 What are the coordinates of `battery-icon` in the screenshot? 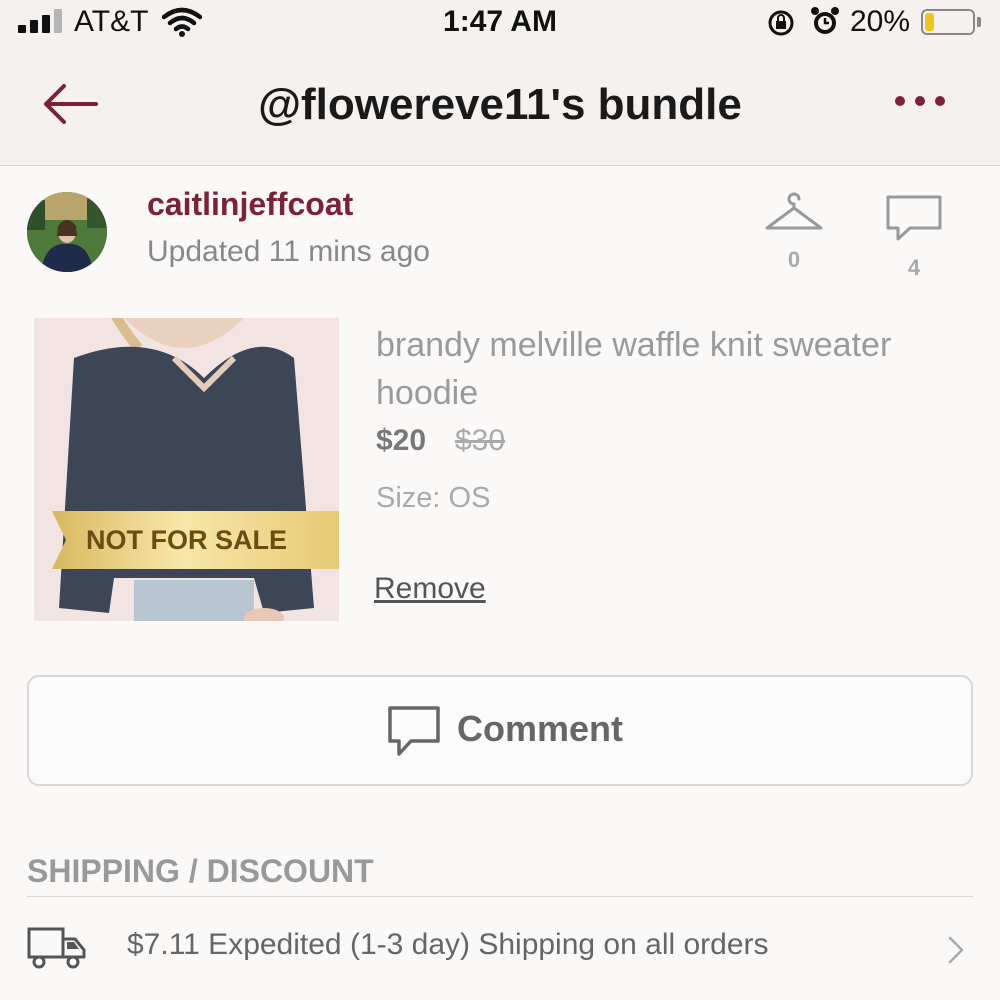 It's located at (948, 22).